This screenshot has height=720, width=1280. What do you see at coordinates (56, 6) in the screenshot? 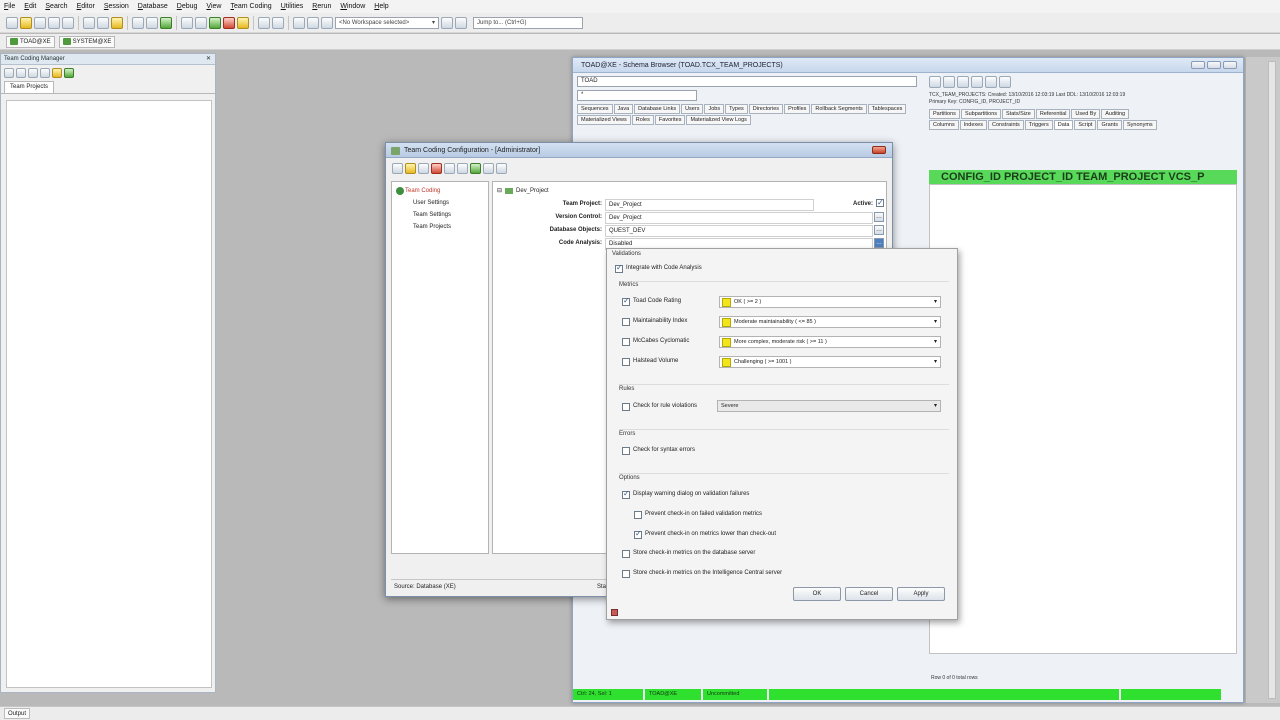
I see `menu-search: Search` at bounding box center [56, 6].